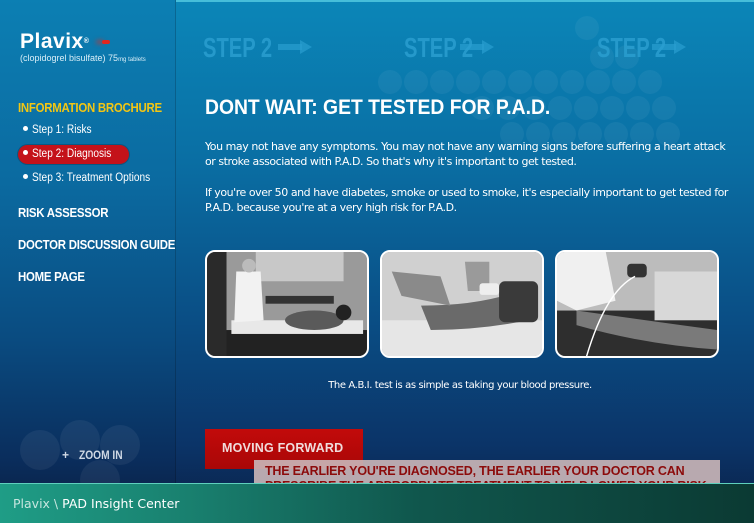 Image resolution: width=754 pixels, height=523 pixels. What do you see at coordinates (121, 503) in the screenshot?
I see `footer-title: PAD Insight Center` at bounding box center [121, 503].